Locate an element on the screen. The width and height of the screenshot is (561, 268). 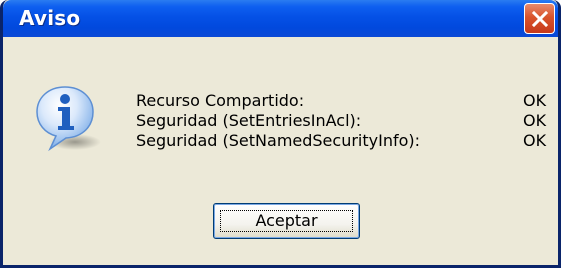
focus-rectangle: Aceptar is located at coordinates (286, 221).